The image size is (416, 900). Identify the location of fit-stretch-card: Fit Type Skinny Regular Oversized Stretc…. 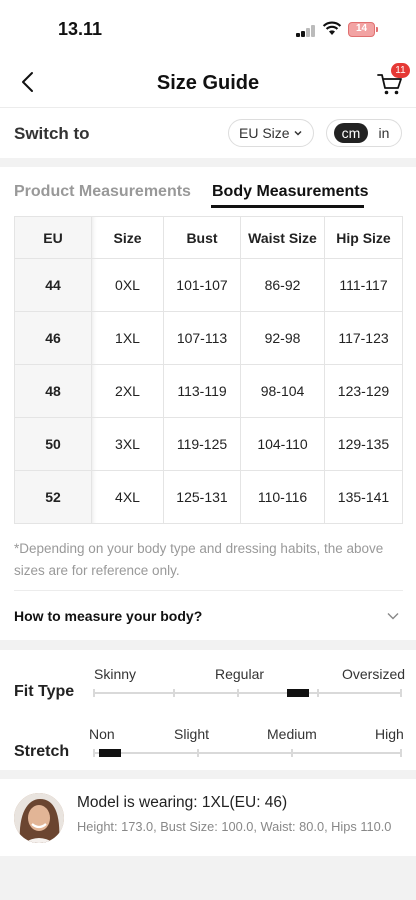
(208, 710).